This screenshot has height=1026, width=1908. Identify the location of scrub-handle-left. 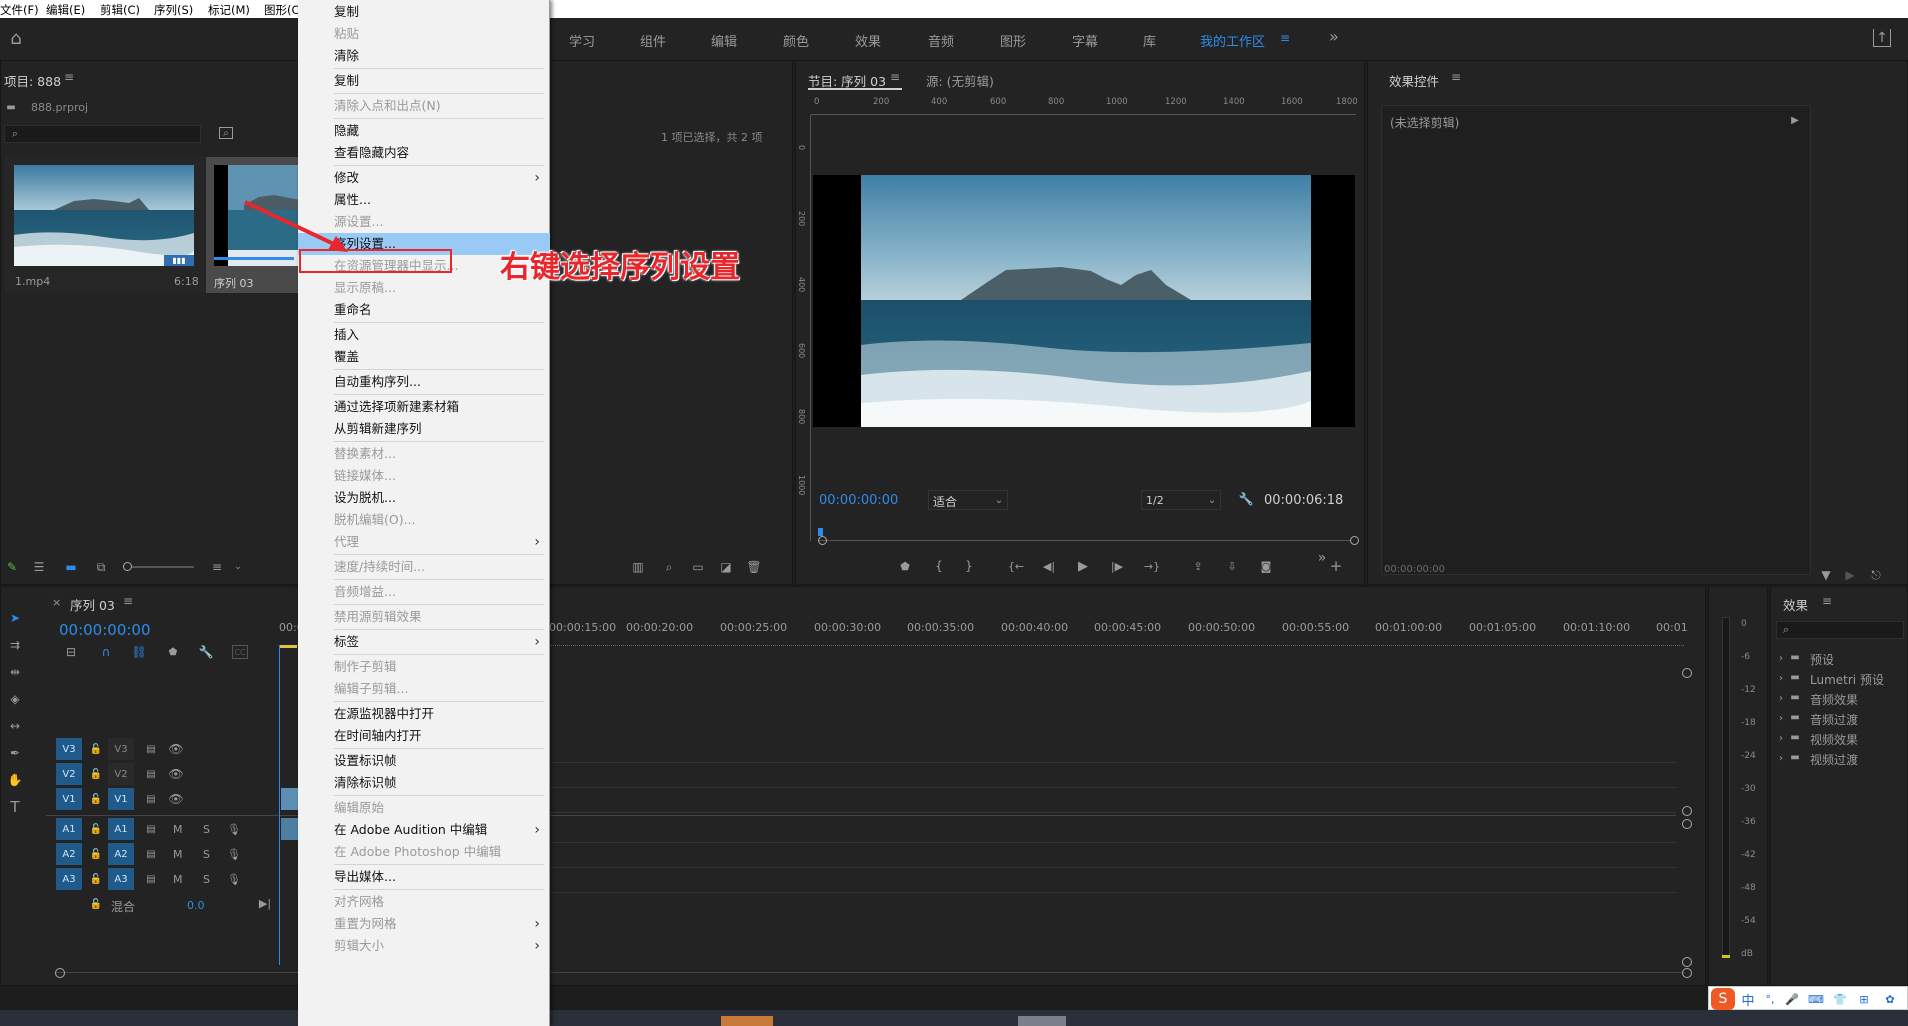
(822, 540).